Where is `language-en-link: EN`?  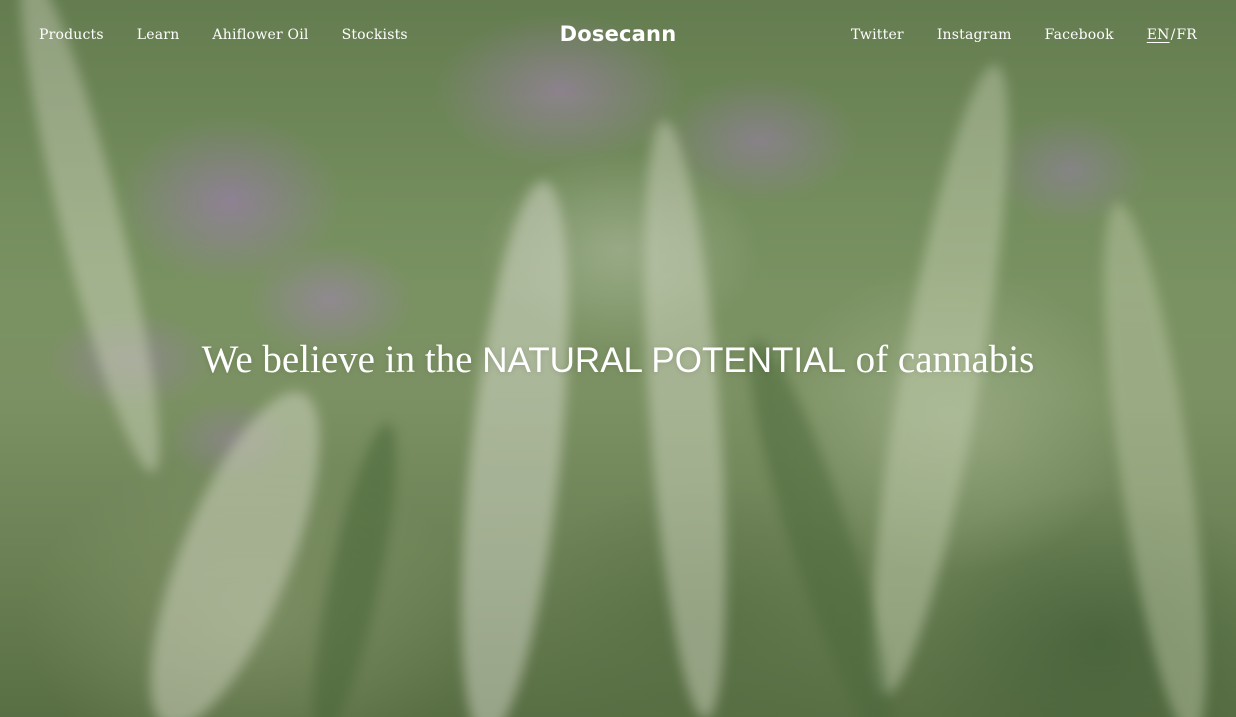 language-en-link: EN is located at coordinates (1158, 35).